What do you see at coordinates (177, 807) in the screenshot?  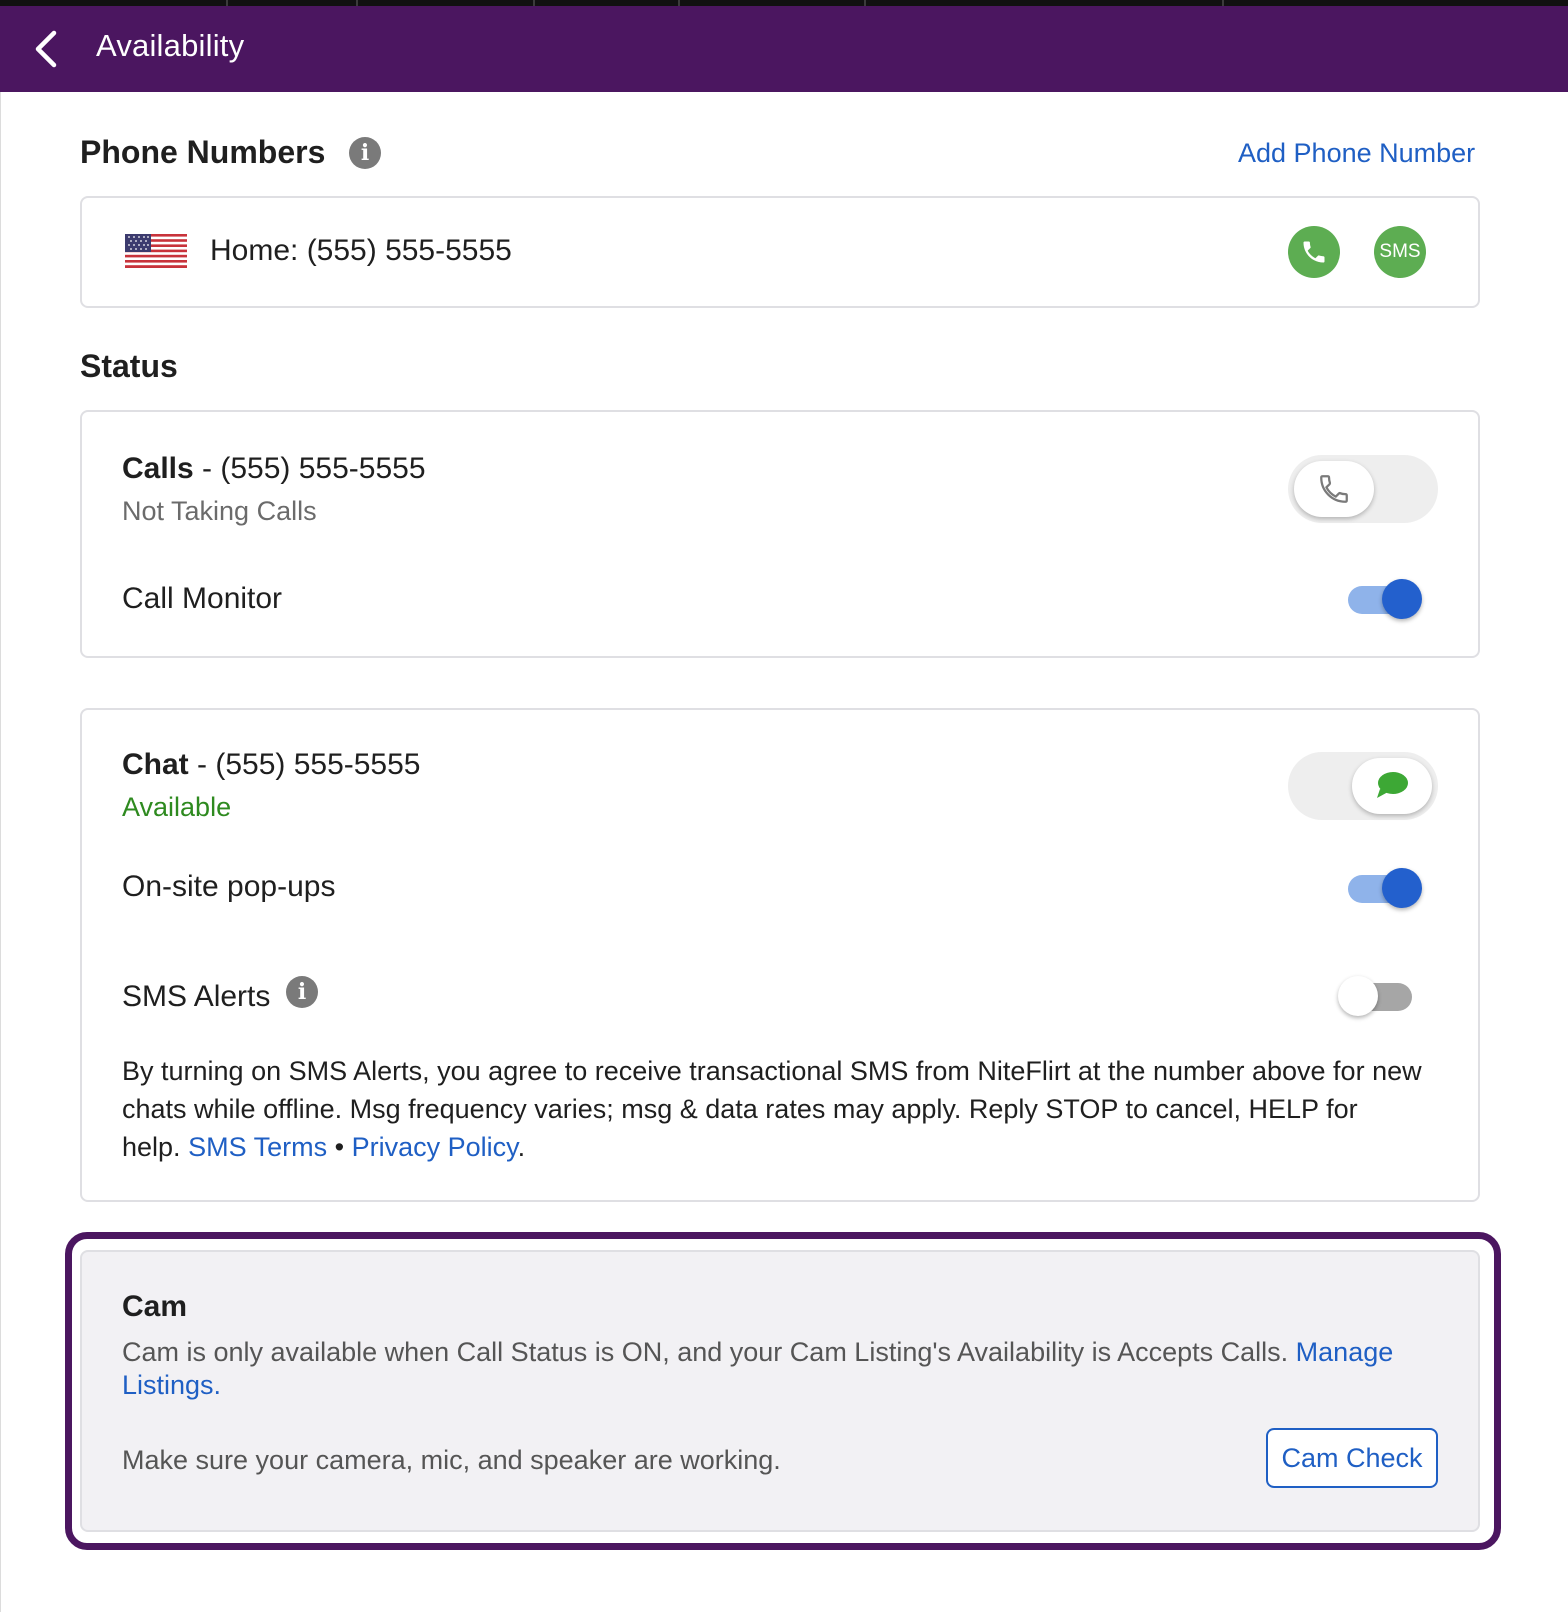 I see `chat-status-text: Available` at bounding box center [177, 807].